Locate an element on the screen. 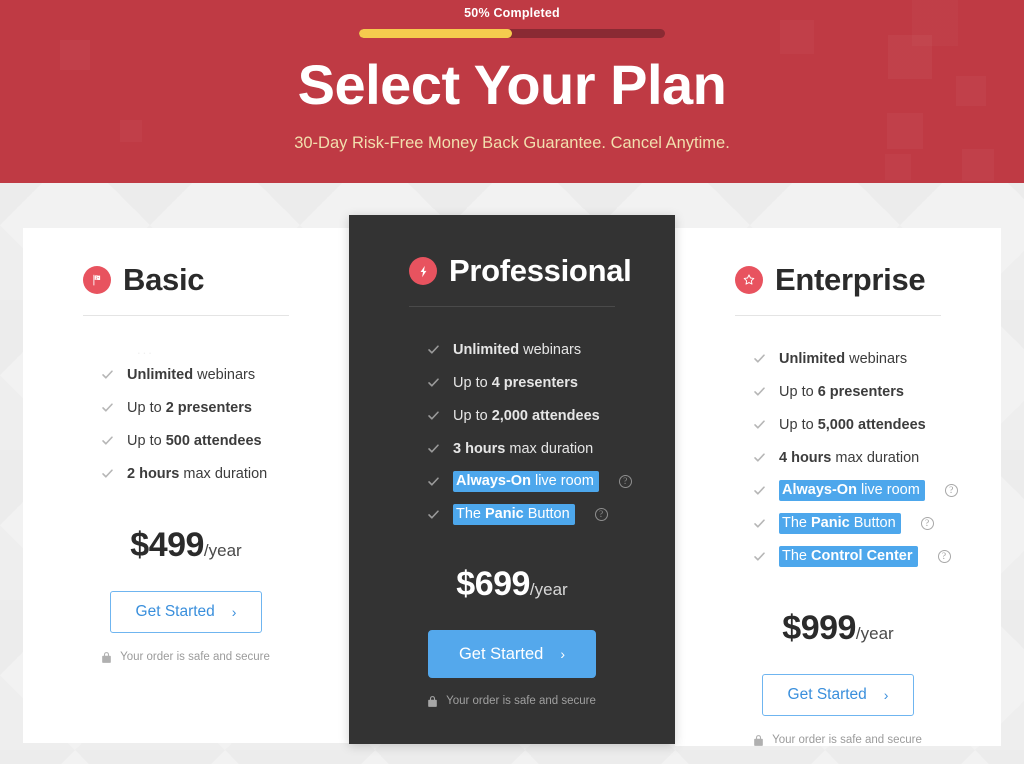 The width and height of the screenshot is (1024, 764). feature-text: 4 hours max duration is located at coordinates (849, 457).